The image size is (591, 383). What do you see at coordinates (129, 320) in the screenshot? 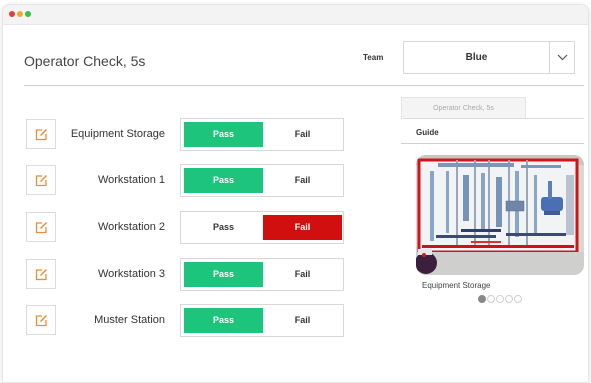
I see `check-row-label: Muster Station` at bounding box center [129, 320].